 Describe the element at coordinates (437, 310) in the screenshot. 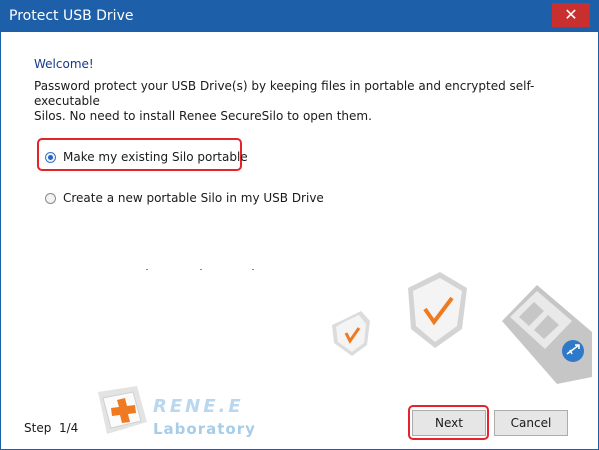

I see `large-shield-icon` at that location.